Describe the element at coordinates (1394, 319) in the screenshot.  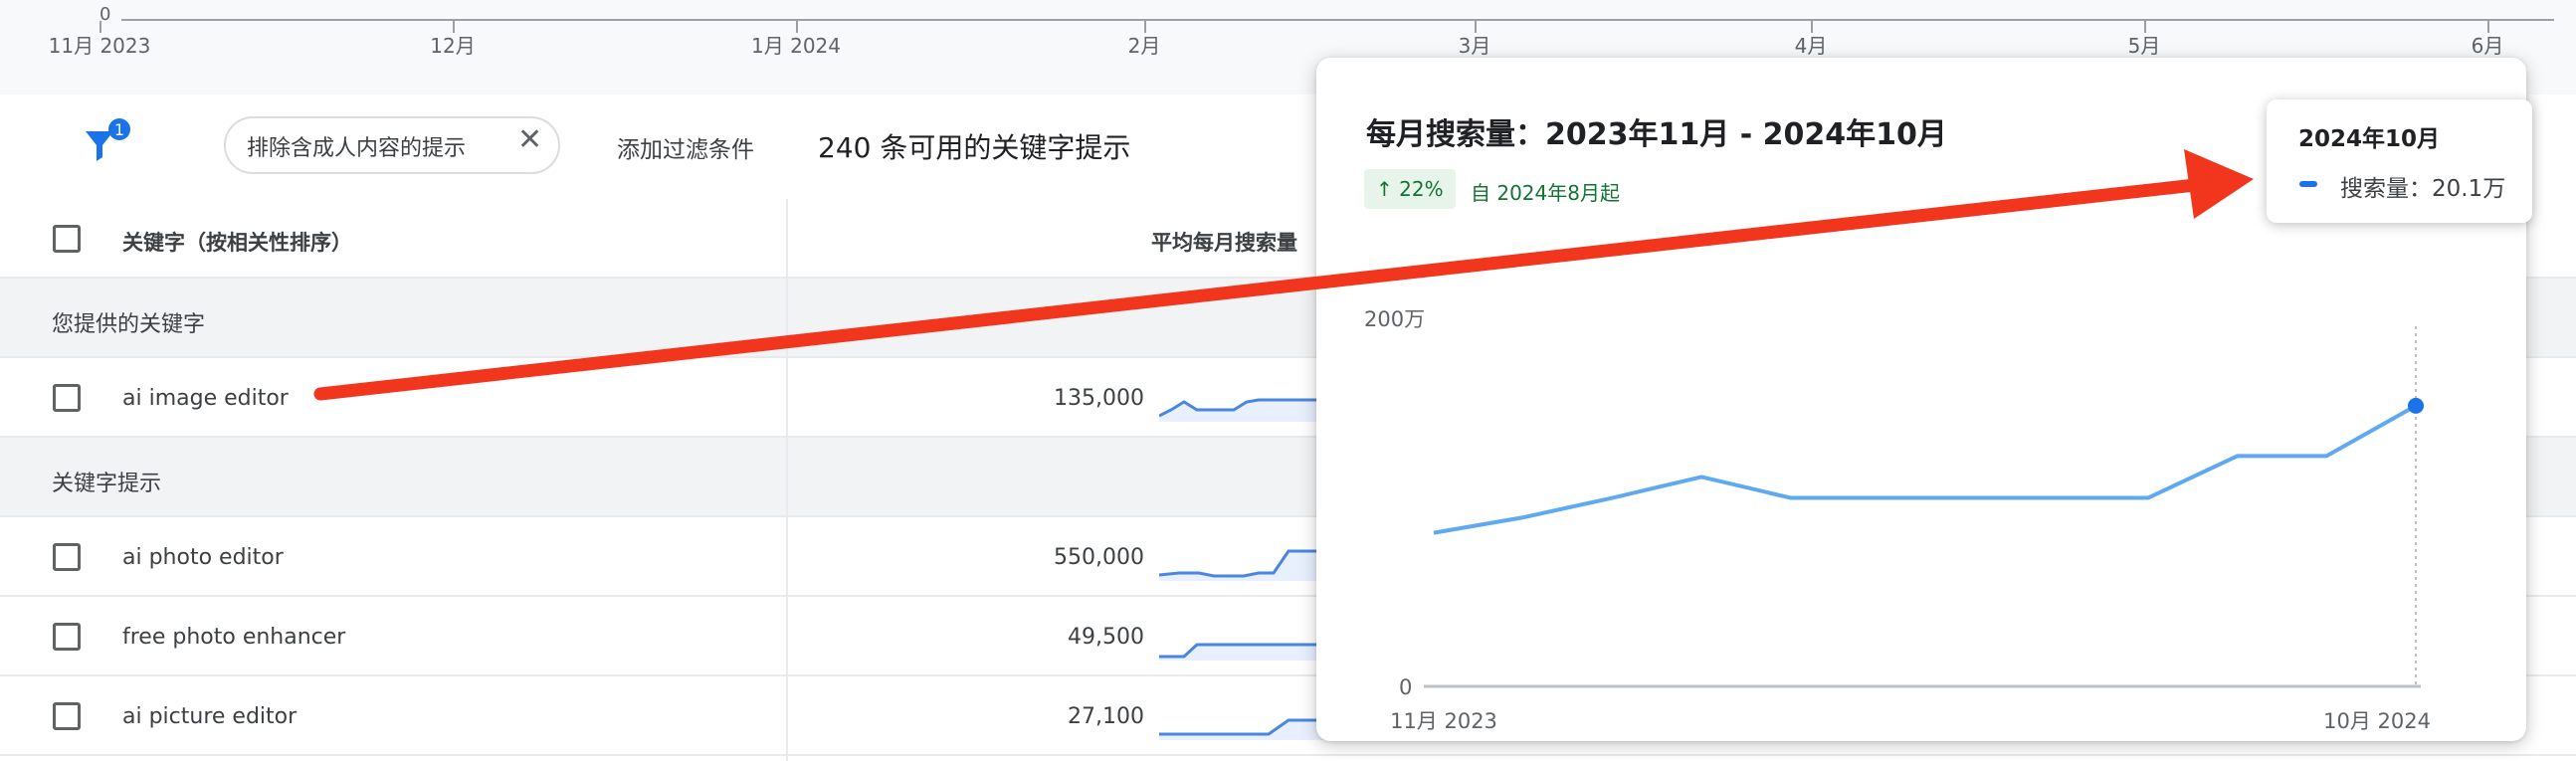
I see `chart-top-label: 200万` at that location.